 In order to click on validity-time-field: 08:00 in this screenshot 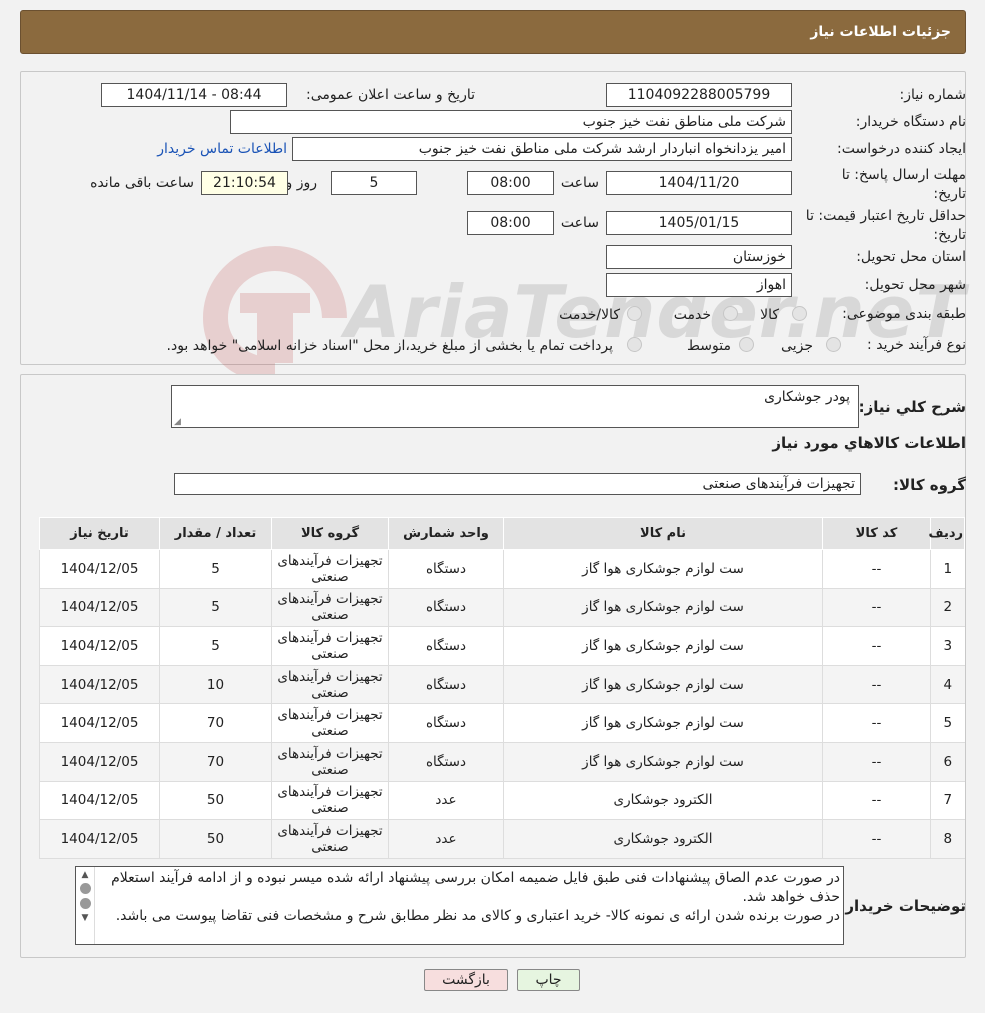, I will do `click(510, 223)`.